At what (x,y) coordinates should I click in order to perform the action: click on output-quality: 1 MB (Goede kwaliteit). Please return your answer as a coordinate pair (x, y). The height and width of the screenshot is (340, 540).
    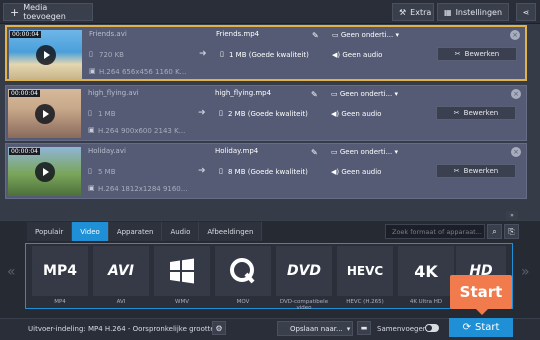
    Looking at the image, I should click on (269, 55).